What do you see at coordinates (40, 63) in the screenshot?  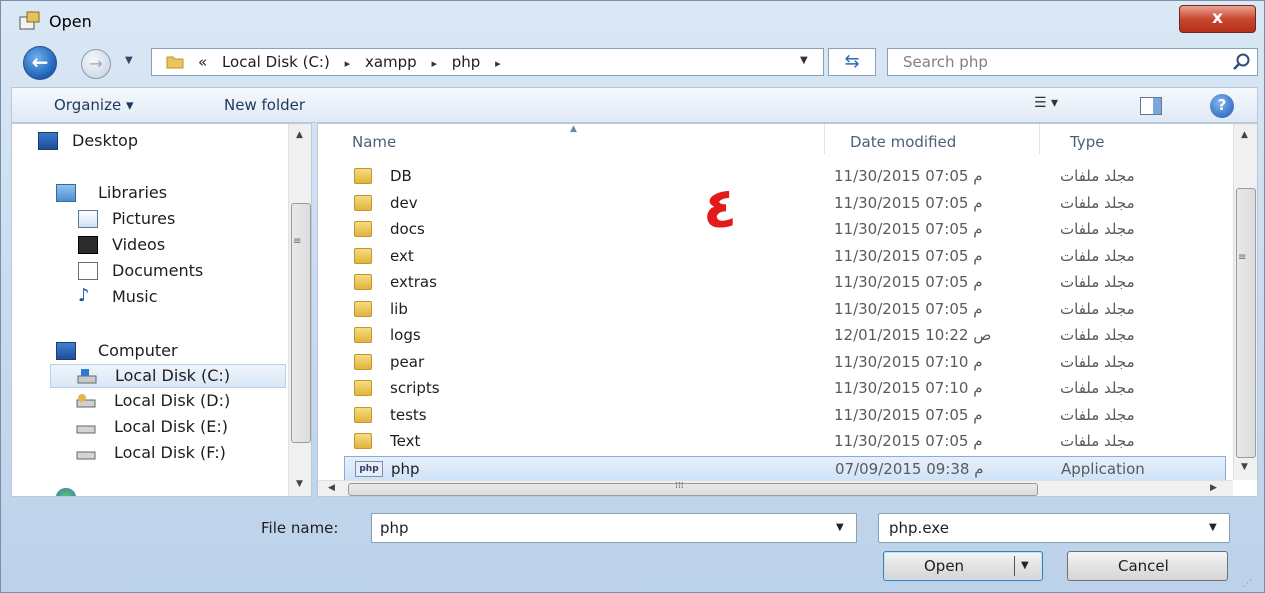 I see `back-button: ←` at bounding box center [40, 63].